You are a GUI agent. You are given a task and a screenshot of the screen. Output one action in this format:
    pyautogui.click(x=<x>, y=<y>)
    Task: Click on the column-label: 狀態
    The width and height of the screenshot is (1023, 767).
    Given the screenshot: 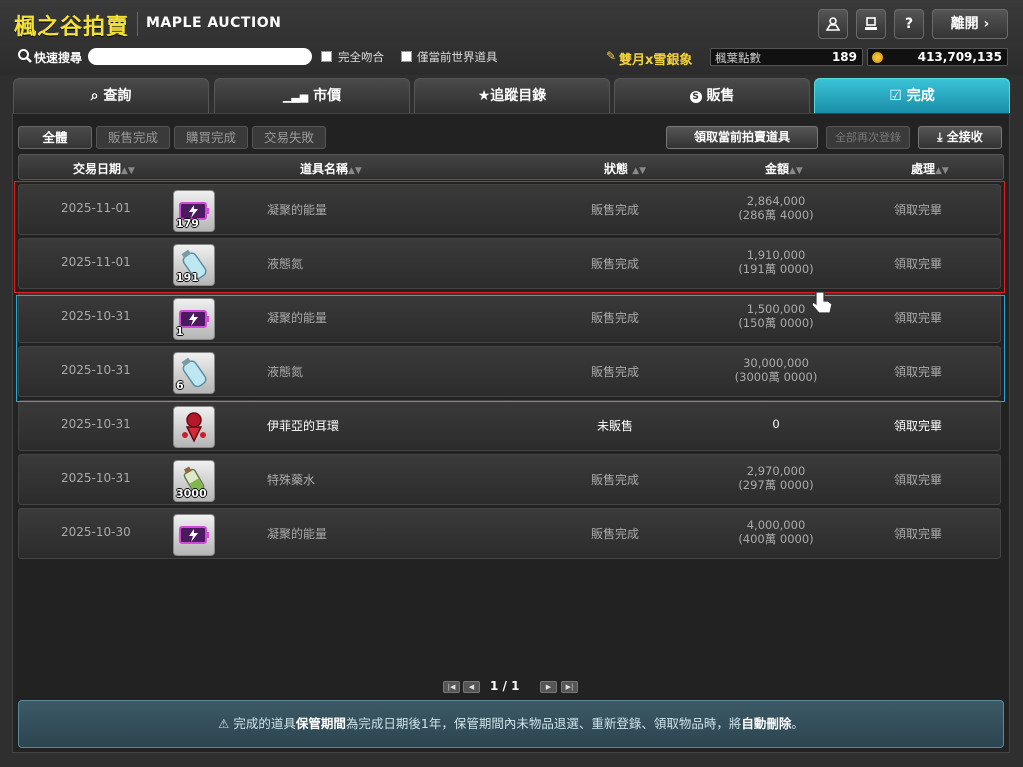 What is the action you would take?
    pyautogui.click(x=616, y=169)
    